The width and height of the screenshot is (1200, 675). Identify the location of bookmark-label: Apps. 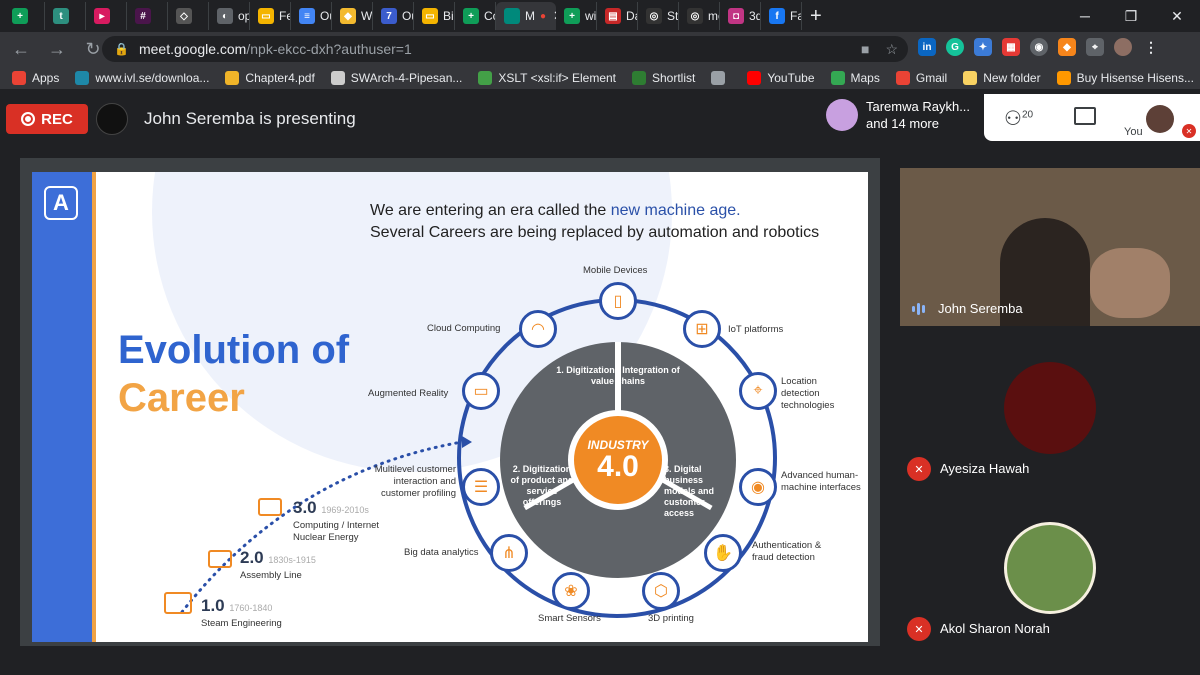
(46, 77).